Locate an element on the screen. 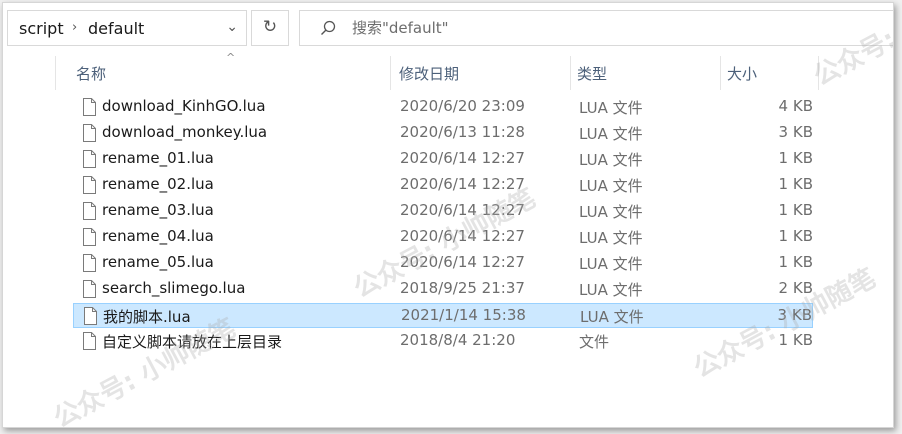  file-modified: 2021/1/14 15:38 is located at coordinates (463, 315).